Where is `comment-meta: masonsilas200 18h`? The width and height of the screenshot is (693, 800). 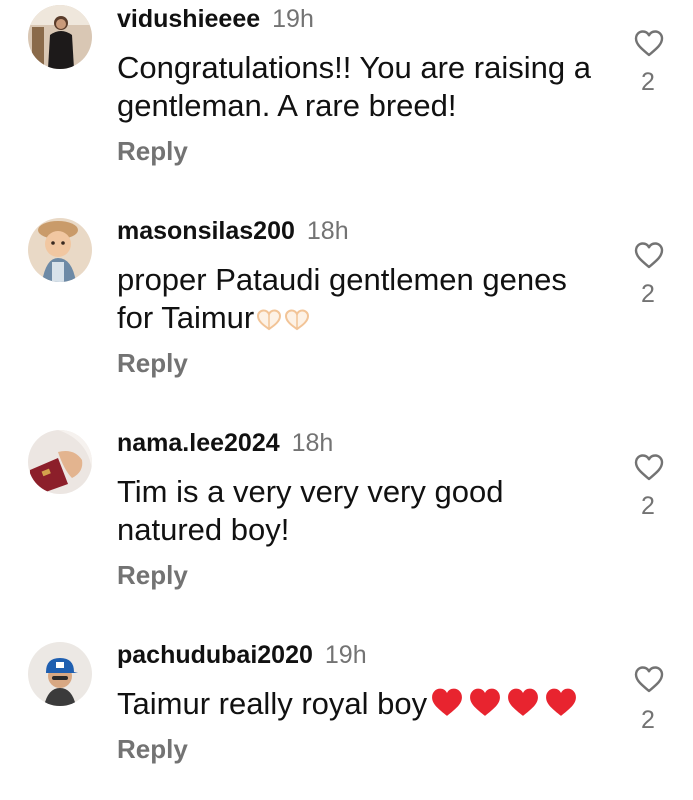 comment-meta: masonsilas200 18h is located at coordinates (233, 233).